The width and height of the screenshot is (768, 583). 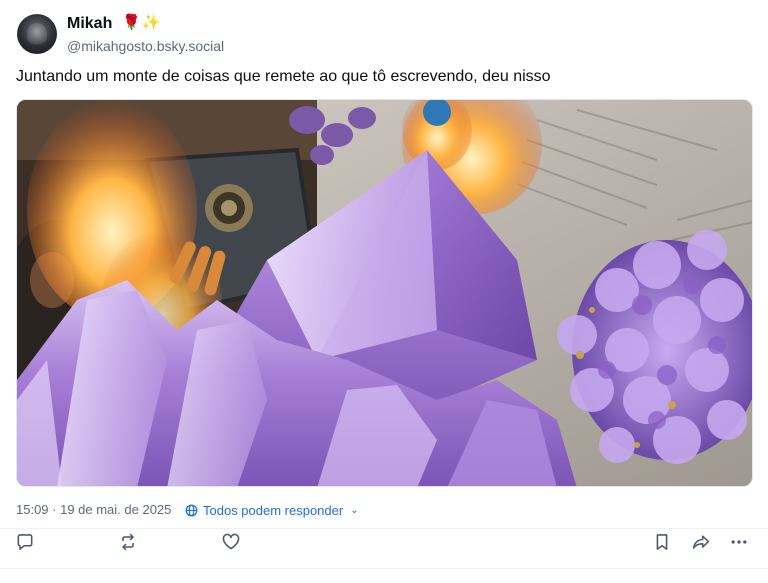 I want to click on reply-setting-label: Todos podem responder, so click(x=273, y=510).